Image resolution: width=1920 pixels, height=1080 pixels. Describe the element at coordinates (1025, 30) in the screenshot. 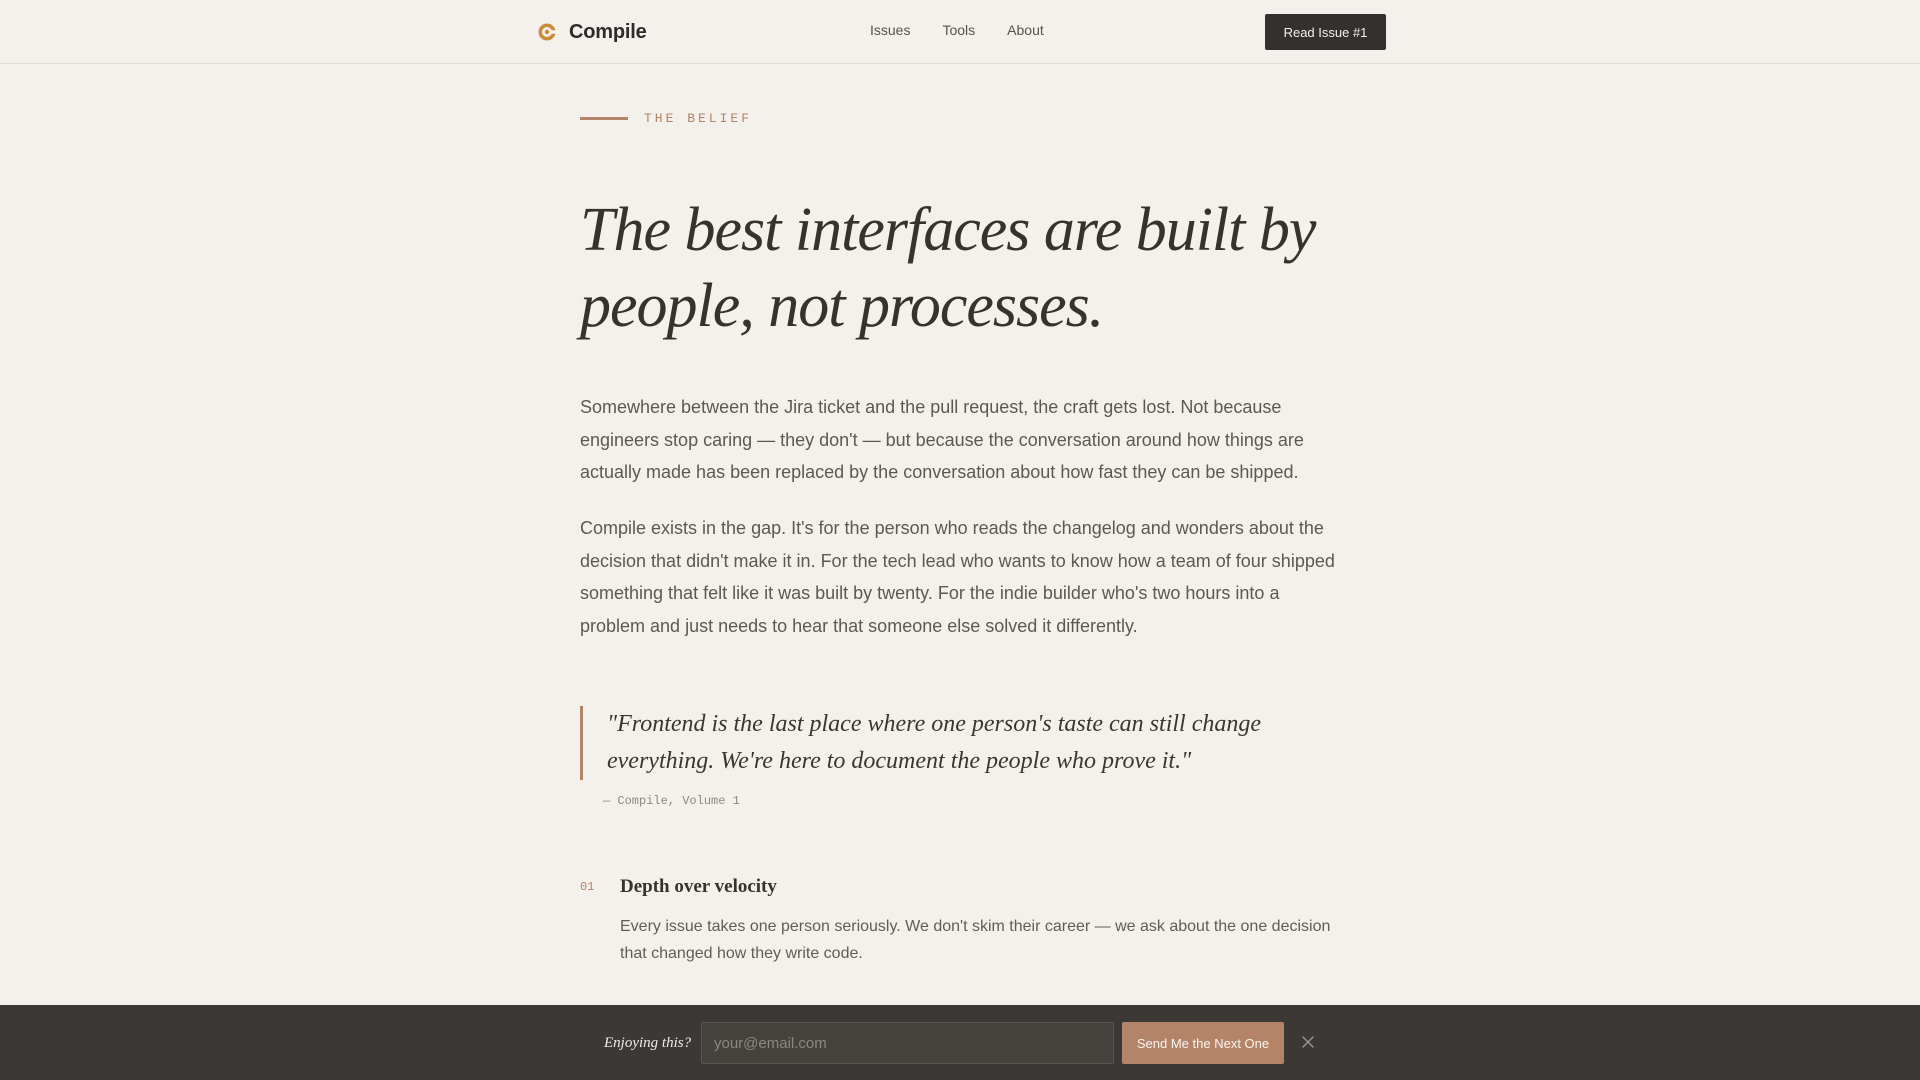

I see `nav-item-about: About` at that location.